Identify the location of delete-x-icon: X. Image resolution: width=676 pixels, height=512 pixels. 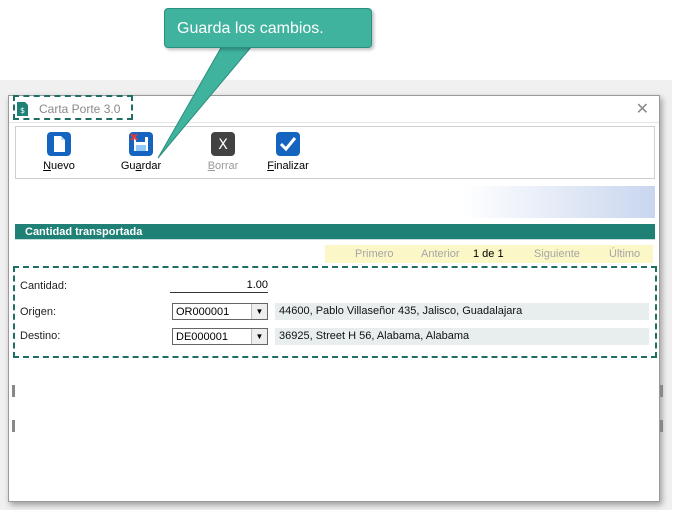
(223, 144).